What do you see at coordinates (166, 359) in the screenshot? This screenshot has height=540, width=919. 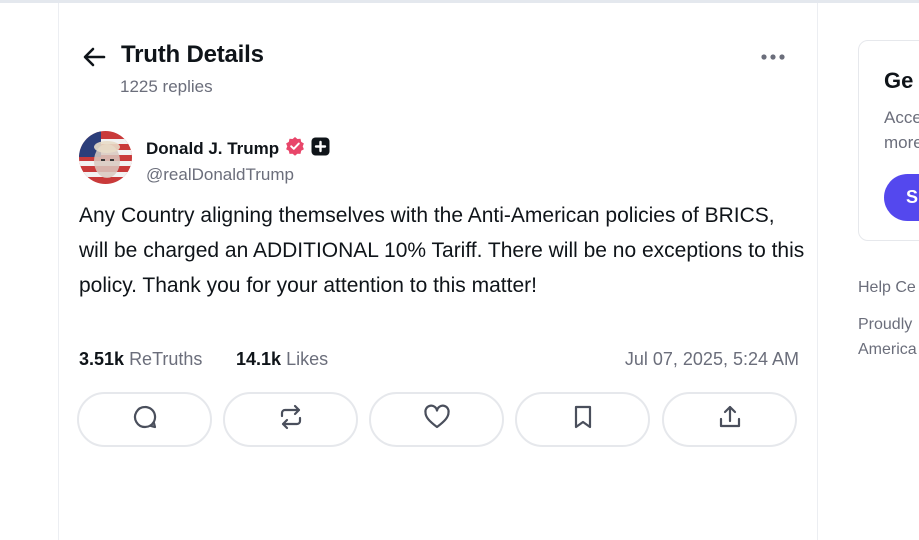 I see `retruths-label: ReTruths` at bounding box center [166, 359].